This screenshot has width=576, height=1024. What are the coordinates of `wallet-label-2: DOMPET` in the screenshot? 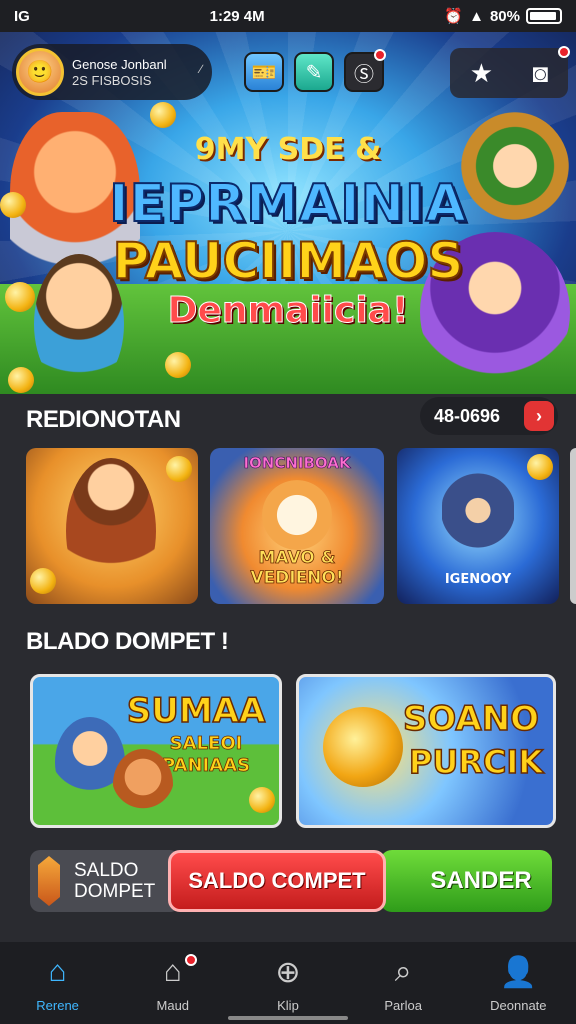 It's located at (115, 891).